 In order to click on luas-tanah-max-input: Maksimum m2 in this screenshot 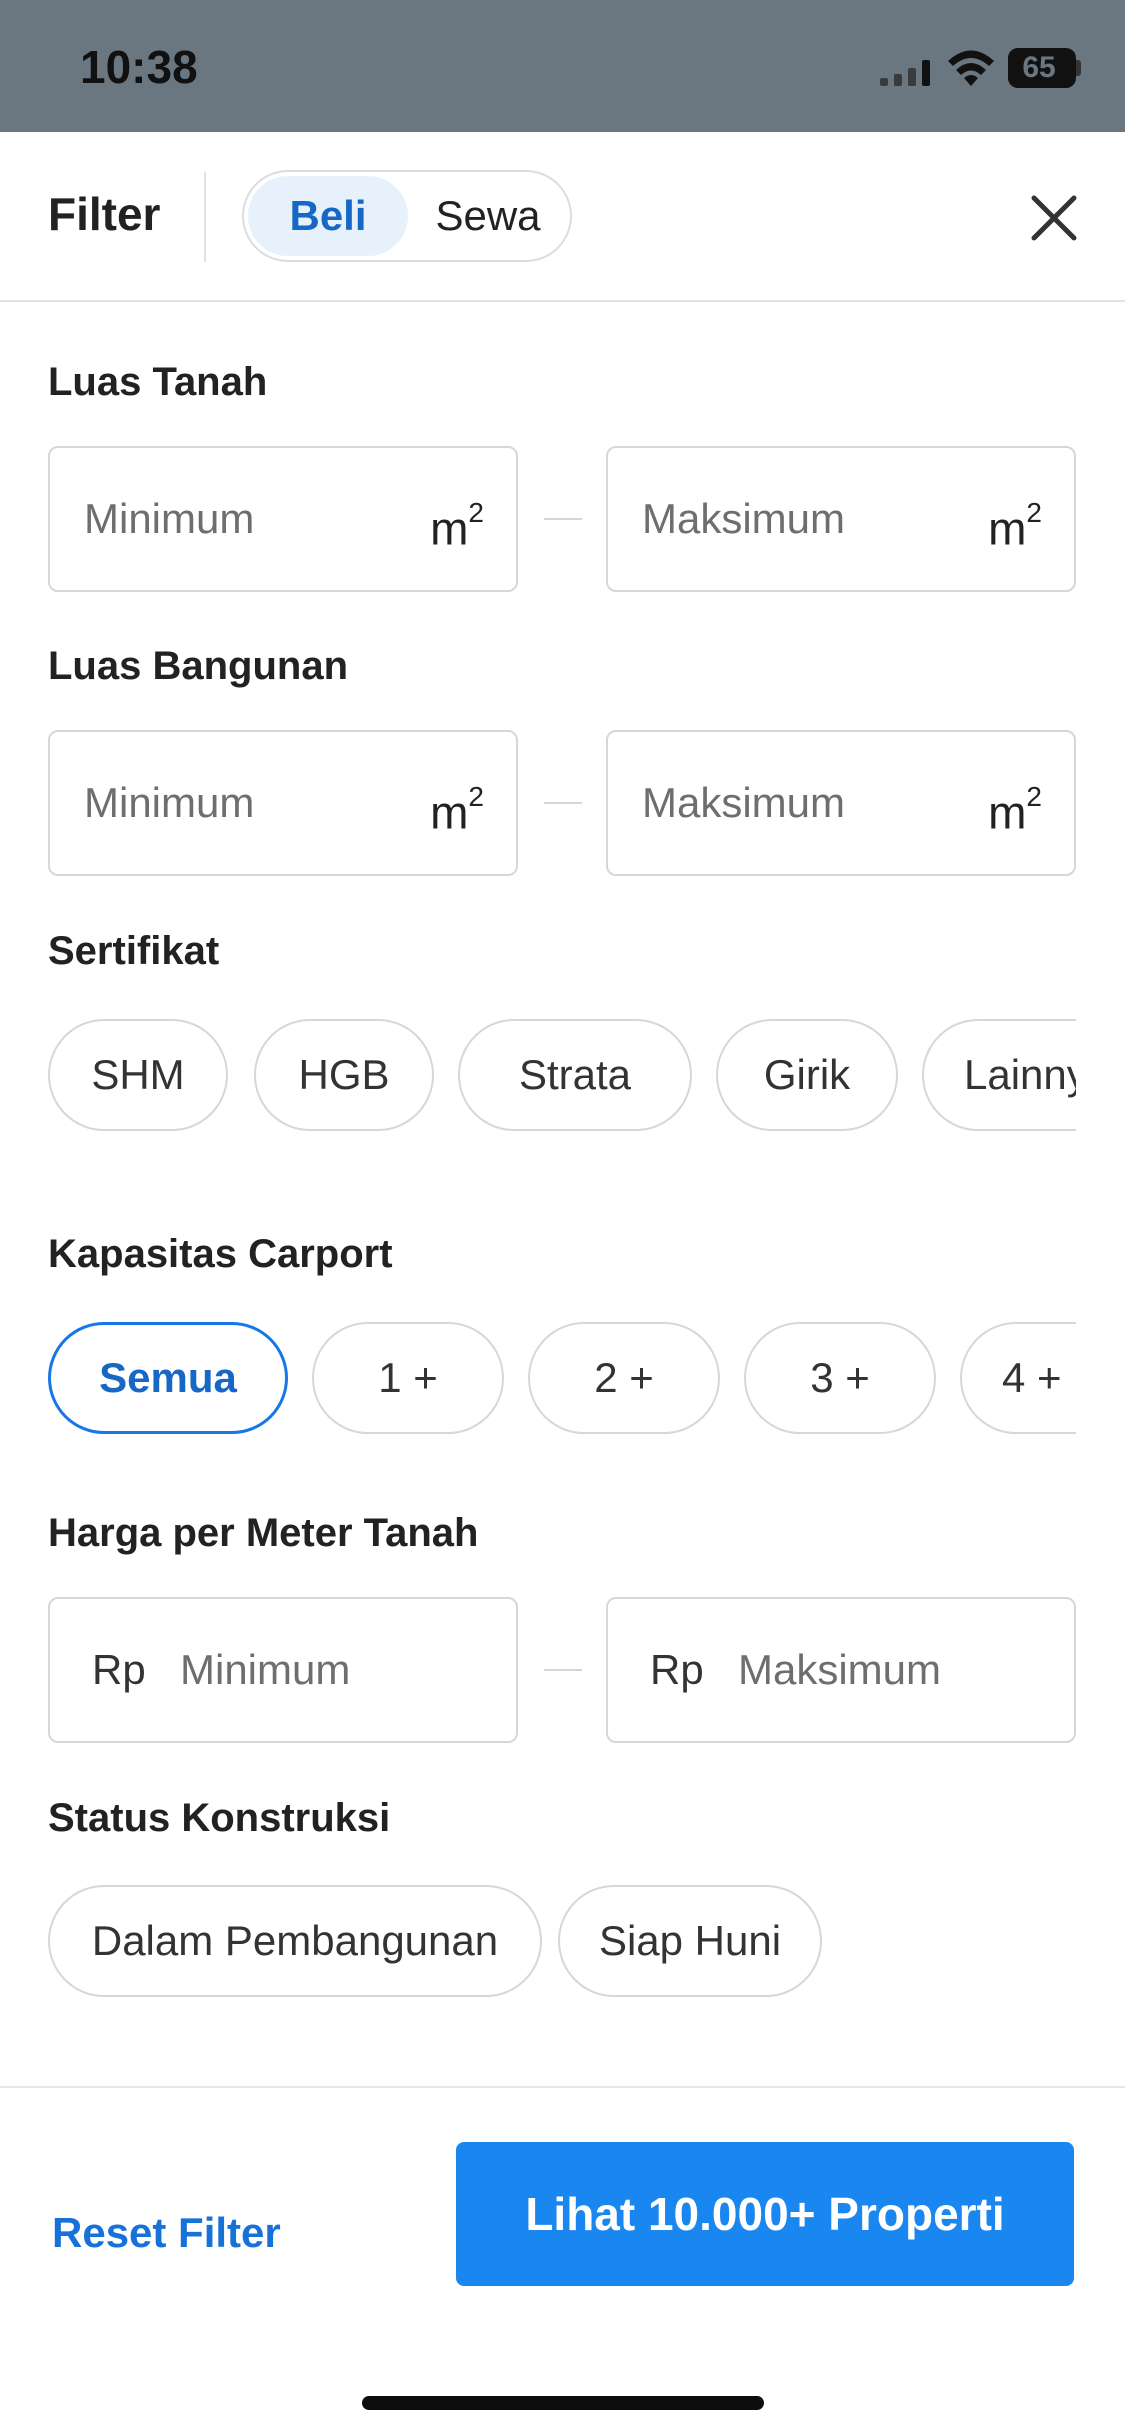, I will do `click(841, 519)`.